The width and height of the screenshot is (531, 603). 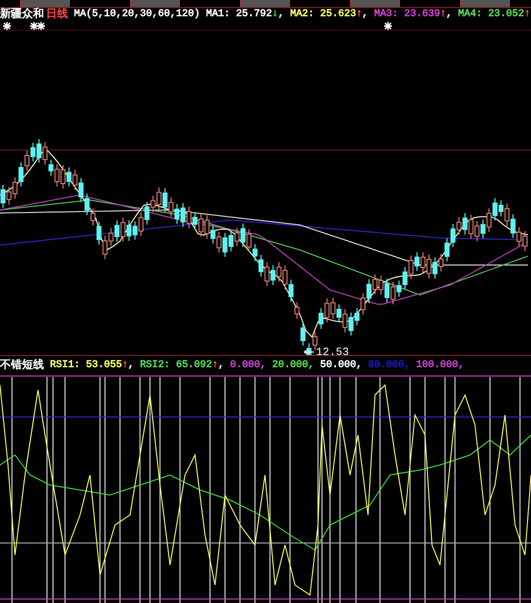 What do you see at coordinates (440, 366) in the screenshot?
I see `level-value: 100.000,` at bounding box center [440, 366].